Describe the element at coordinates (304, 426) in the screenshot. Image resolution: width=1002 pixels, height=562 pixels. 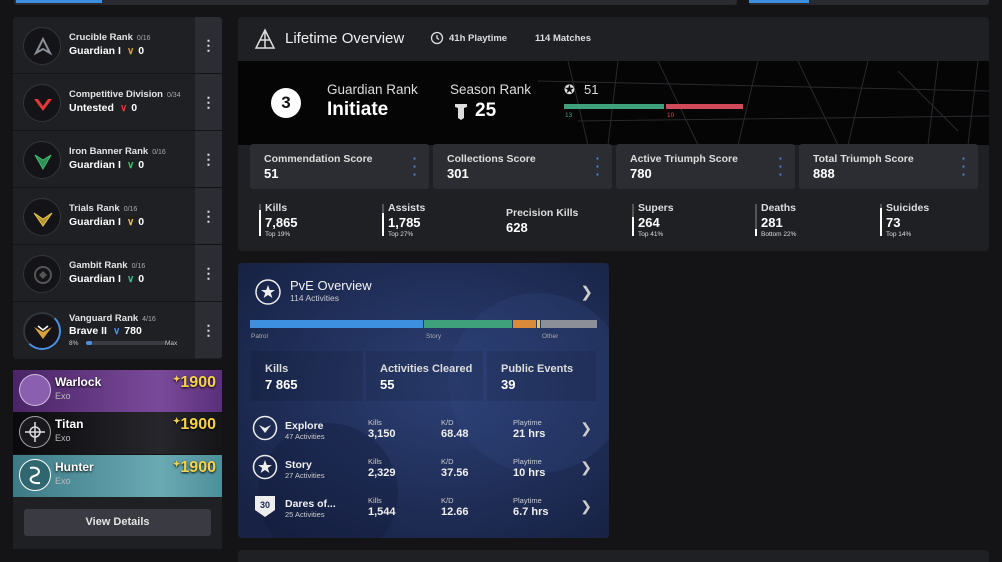
I see `activity-name: Explore` at that location.